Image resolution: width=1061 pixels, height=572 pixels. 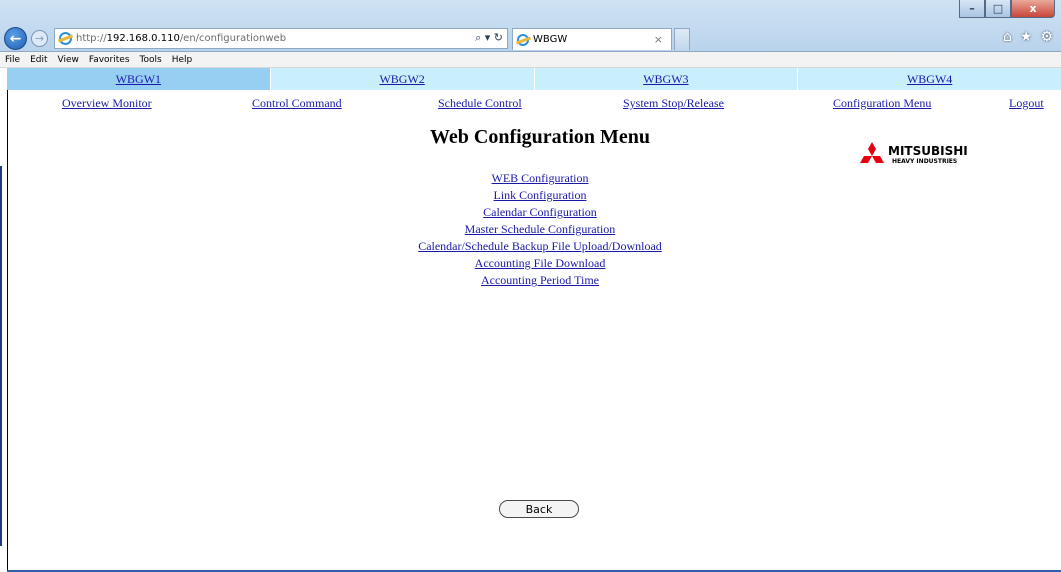 I want to click on gateway-tab-bar: WBGW1 WBGW2 WBGW3 WBGW4, so click(x=534, y=79).